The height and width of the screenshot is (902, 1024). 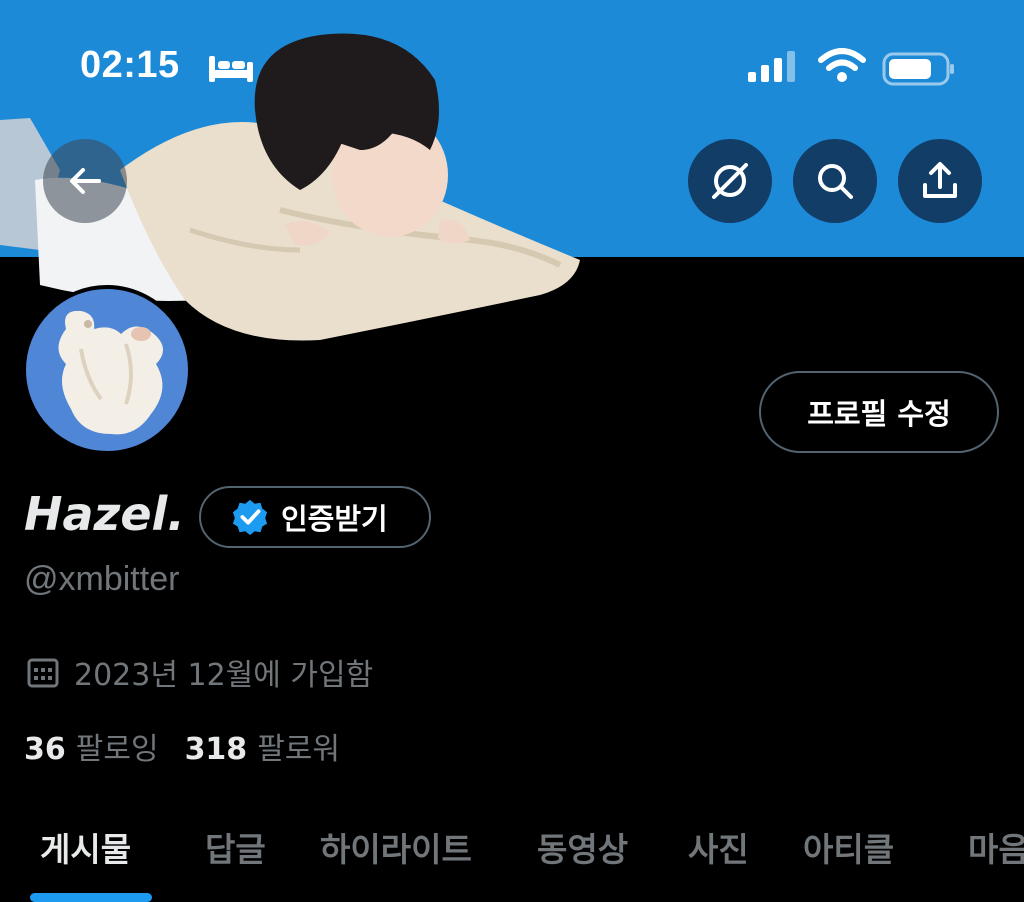 What do you see at coordinates (235, 847) in the screenshot?
I see `tab-replies: 답글` at bounding box center [235, 847].